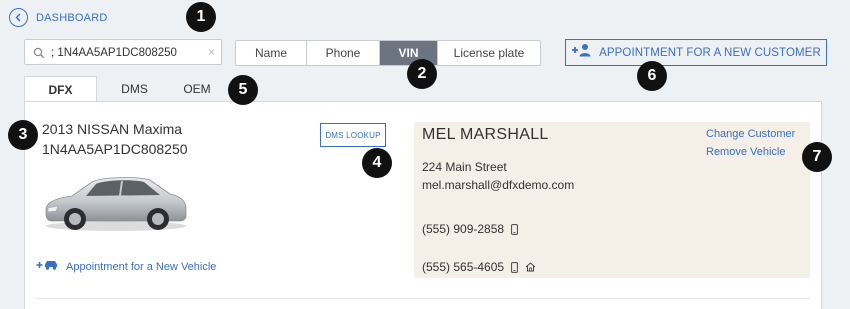  I want to click on section-divider, so click(423, 298).